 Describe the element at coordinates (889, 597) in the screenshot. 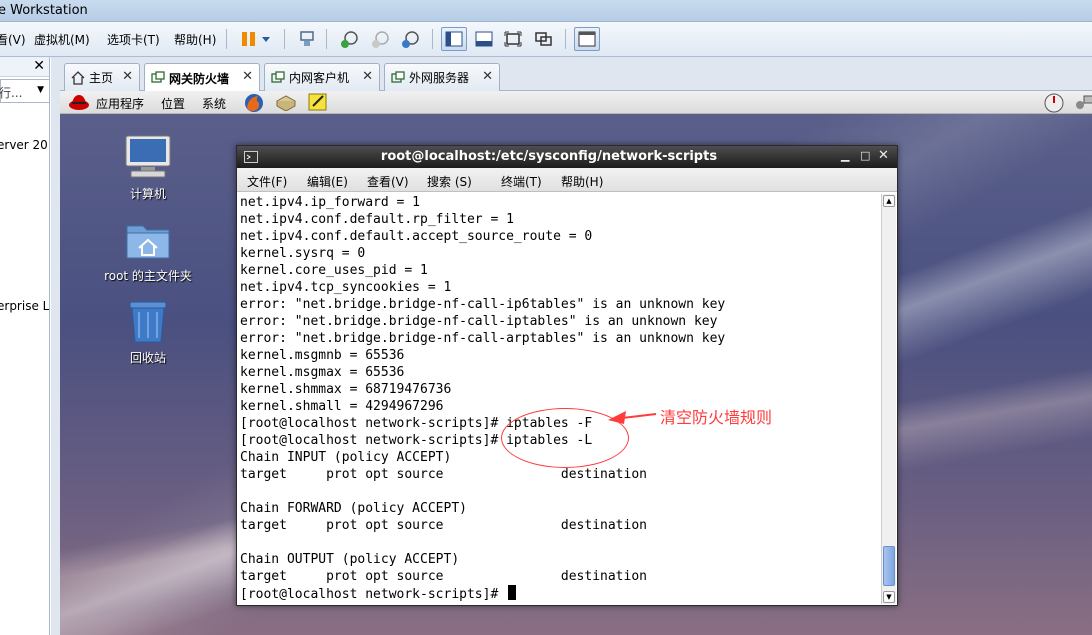

I see `scroll-down-icon: ▼` at that location.